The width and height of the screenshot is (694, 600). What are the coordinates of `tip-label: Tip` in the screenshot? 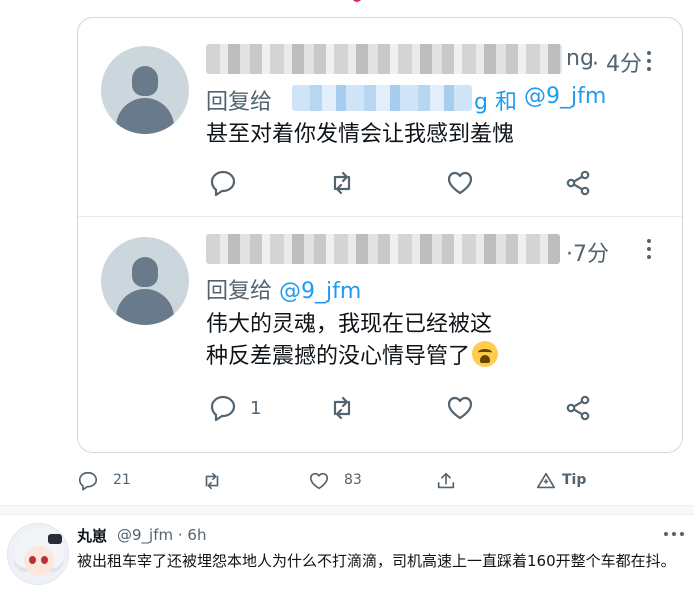 It's located at (574, 480).